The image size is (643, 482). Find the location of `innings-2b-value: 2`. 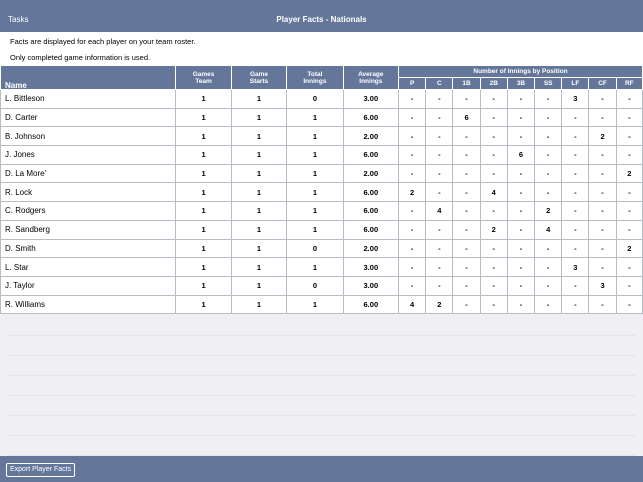

innings-2b-value: 2 is located at coordinates (493, 229).